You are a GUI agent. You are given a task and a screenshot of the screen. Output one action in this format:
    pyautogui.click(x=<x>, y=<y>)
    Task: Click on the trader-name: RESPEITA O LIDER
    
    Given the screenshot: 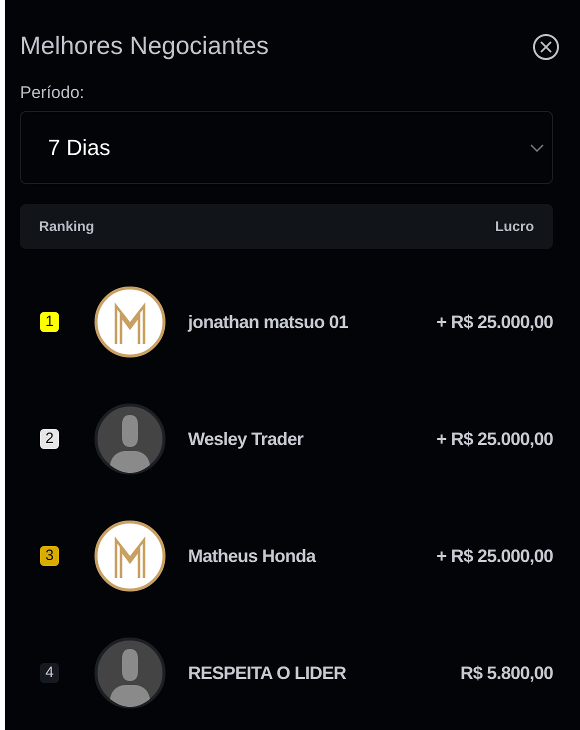 What is the action you would take?
    pyautogui.click(x=267, y=673)
    